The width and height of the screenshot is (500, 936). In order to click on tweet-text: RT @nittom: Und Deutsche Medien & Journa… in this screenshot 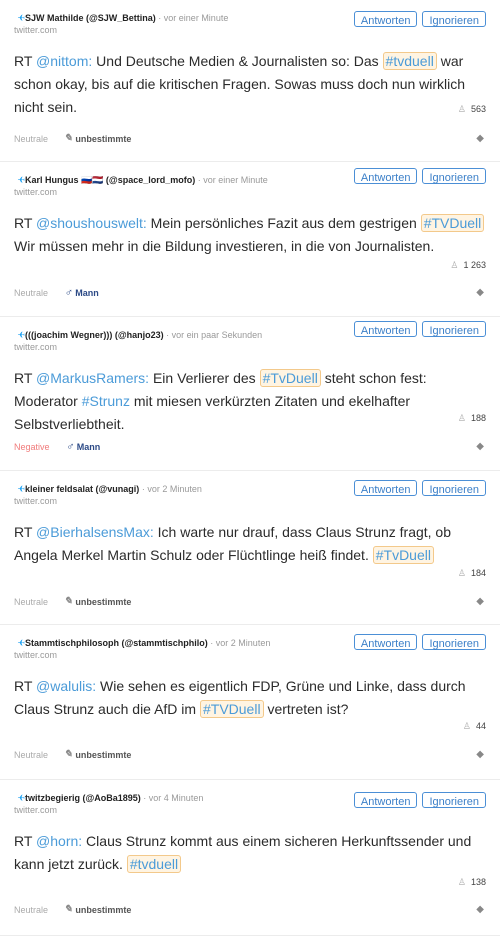, I will do `click(250, 84)`.